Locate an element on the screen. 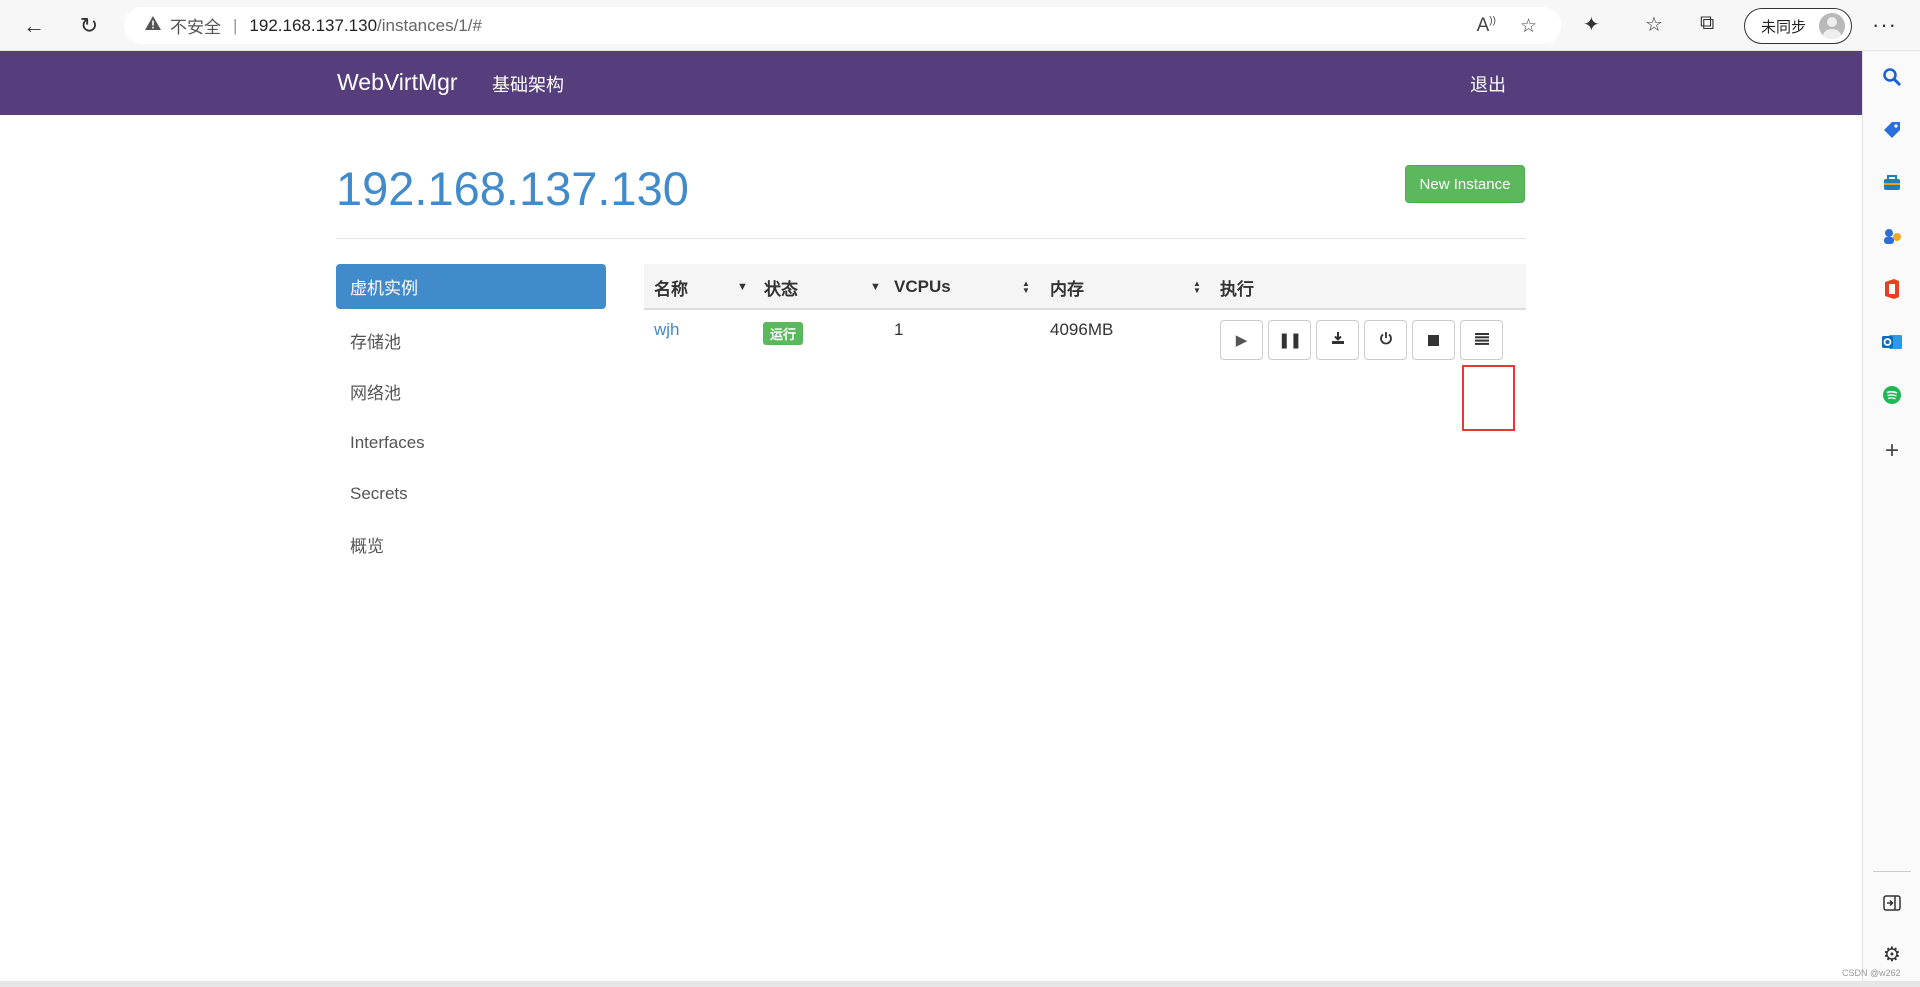  nav-infrastructure-link: 基础架构 is located at coordinates (528, 84).